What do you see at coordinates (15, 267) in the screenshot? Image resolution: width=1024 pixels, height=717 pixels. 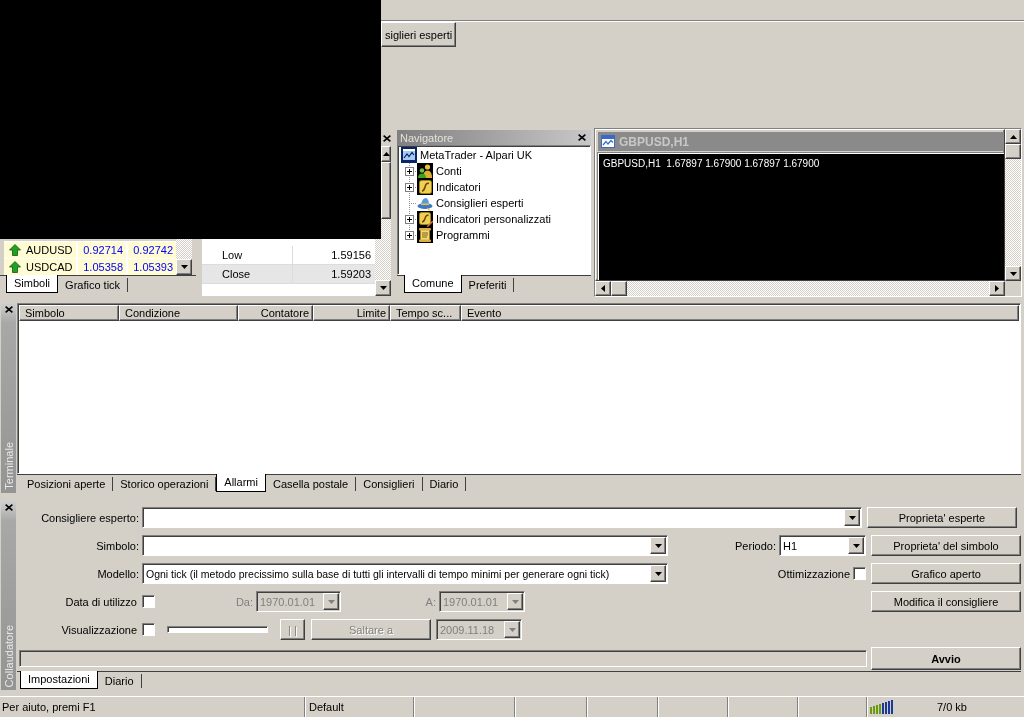 I see `arrow-up-icon` at bounding box center [15, 267].